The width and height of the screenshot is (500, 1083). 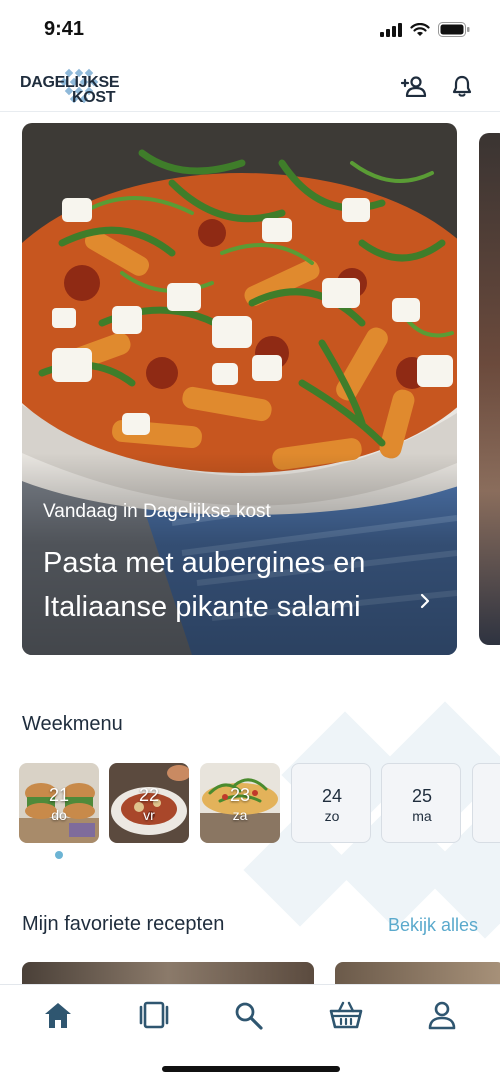 I want to click on search-icon, so click(x=249, y=1016).